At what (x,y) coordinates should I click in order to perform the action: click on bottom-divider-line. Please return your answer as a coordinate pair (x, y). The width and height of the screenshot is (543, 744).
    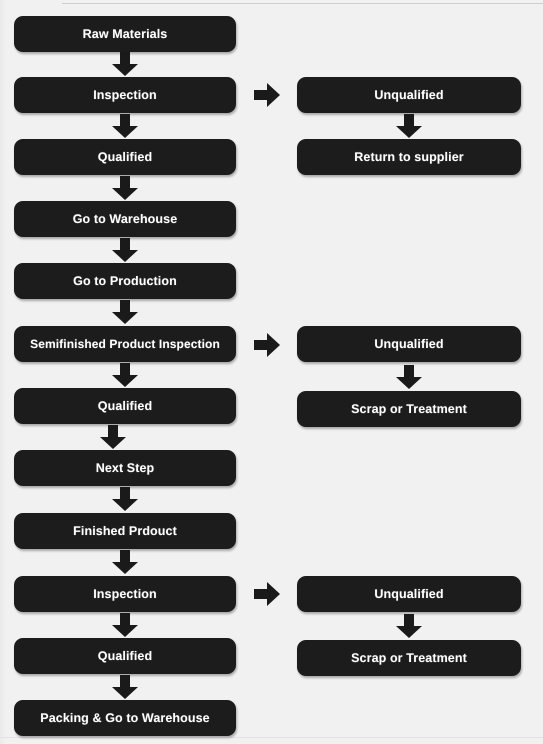
    Looking at the image, I should click on (271, 737).